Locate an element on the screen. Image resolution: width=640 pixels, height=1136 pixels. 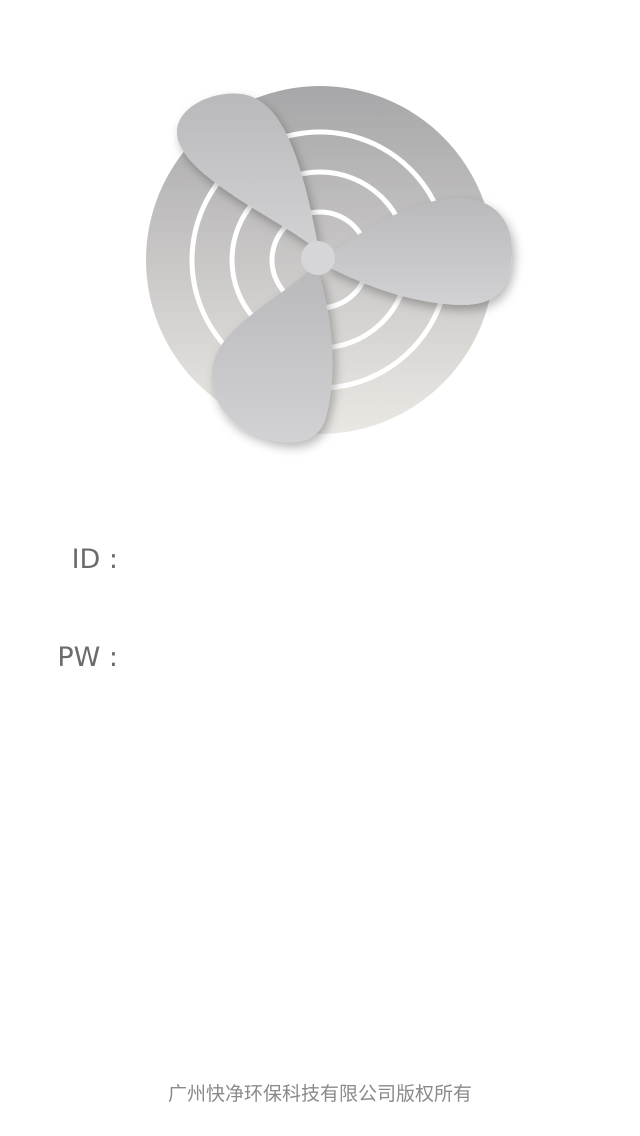
id-input is located at coordinates (360, 561).